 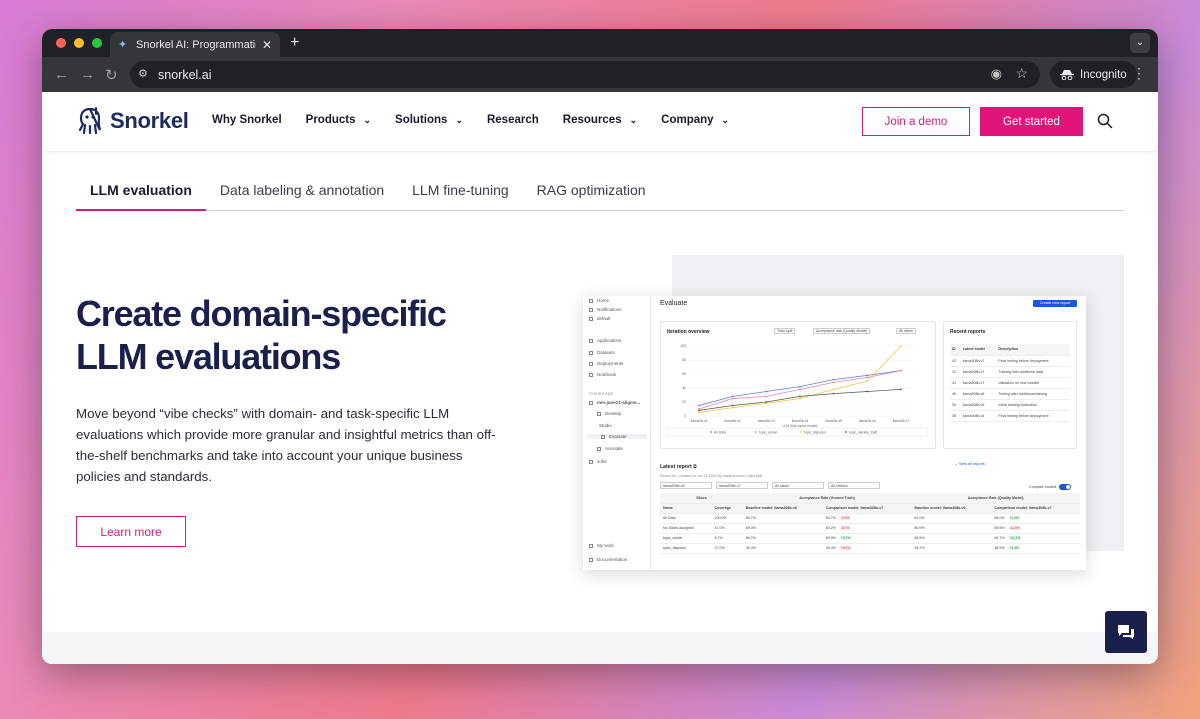 What do you see at coordinates (601, 545) in the screenshot?
I see `preview-nav-my-work: My work` at bounding box center [601, 545].